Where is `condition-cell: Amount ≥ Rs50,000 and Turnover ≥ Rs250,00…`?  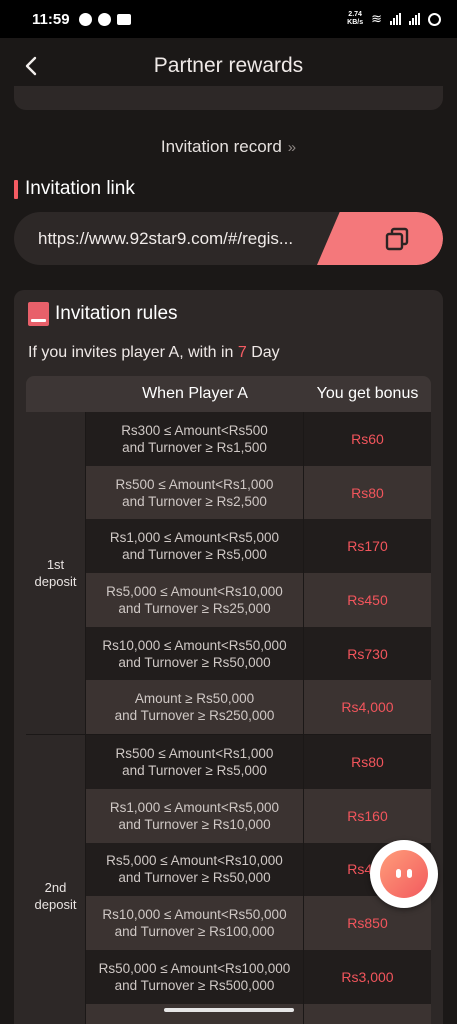
condition-cell: Amount ≥ Rs50,000 and Turnover ≥ Rs250,00… is located at coordinates (195, 707).